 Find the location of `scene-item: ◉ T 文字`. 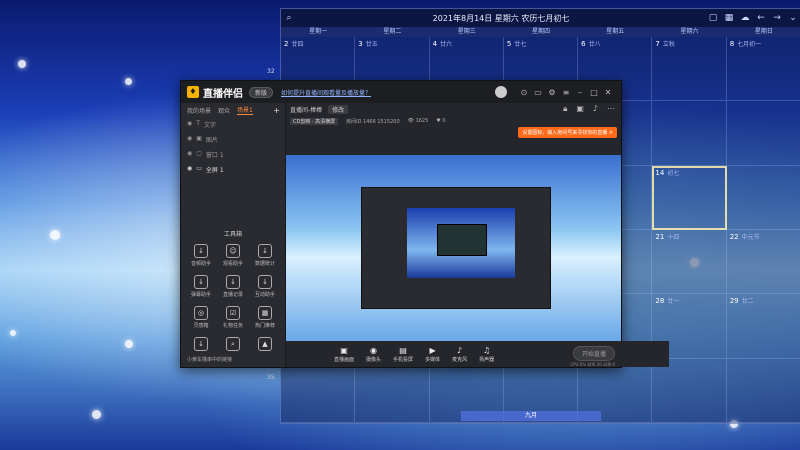

scene-item: ◉ T 文字 is located at coordinates (233, 124).